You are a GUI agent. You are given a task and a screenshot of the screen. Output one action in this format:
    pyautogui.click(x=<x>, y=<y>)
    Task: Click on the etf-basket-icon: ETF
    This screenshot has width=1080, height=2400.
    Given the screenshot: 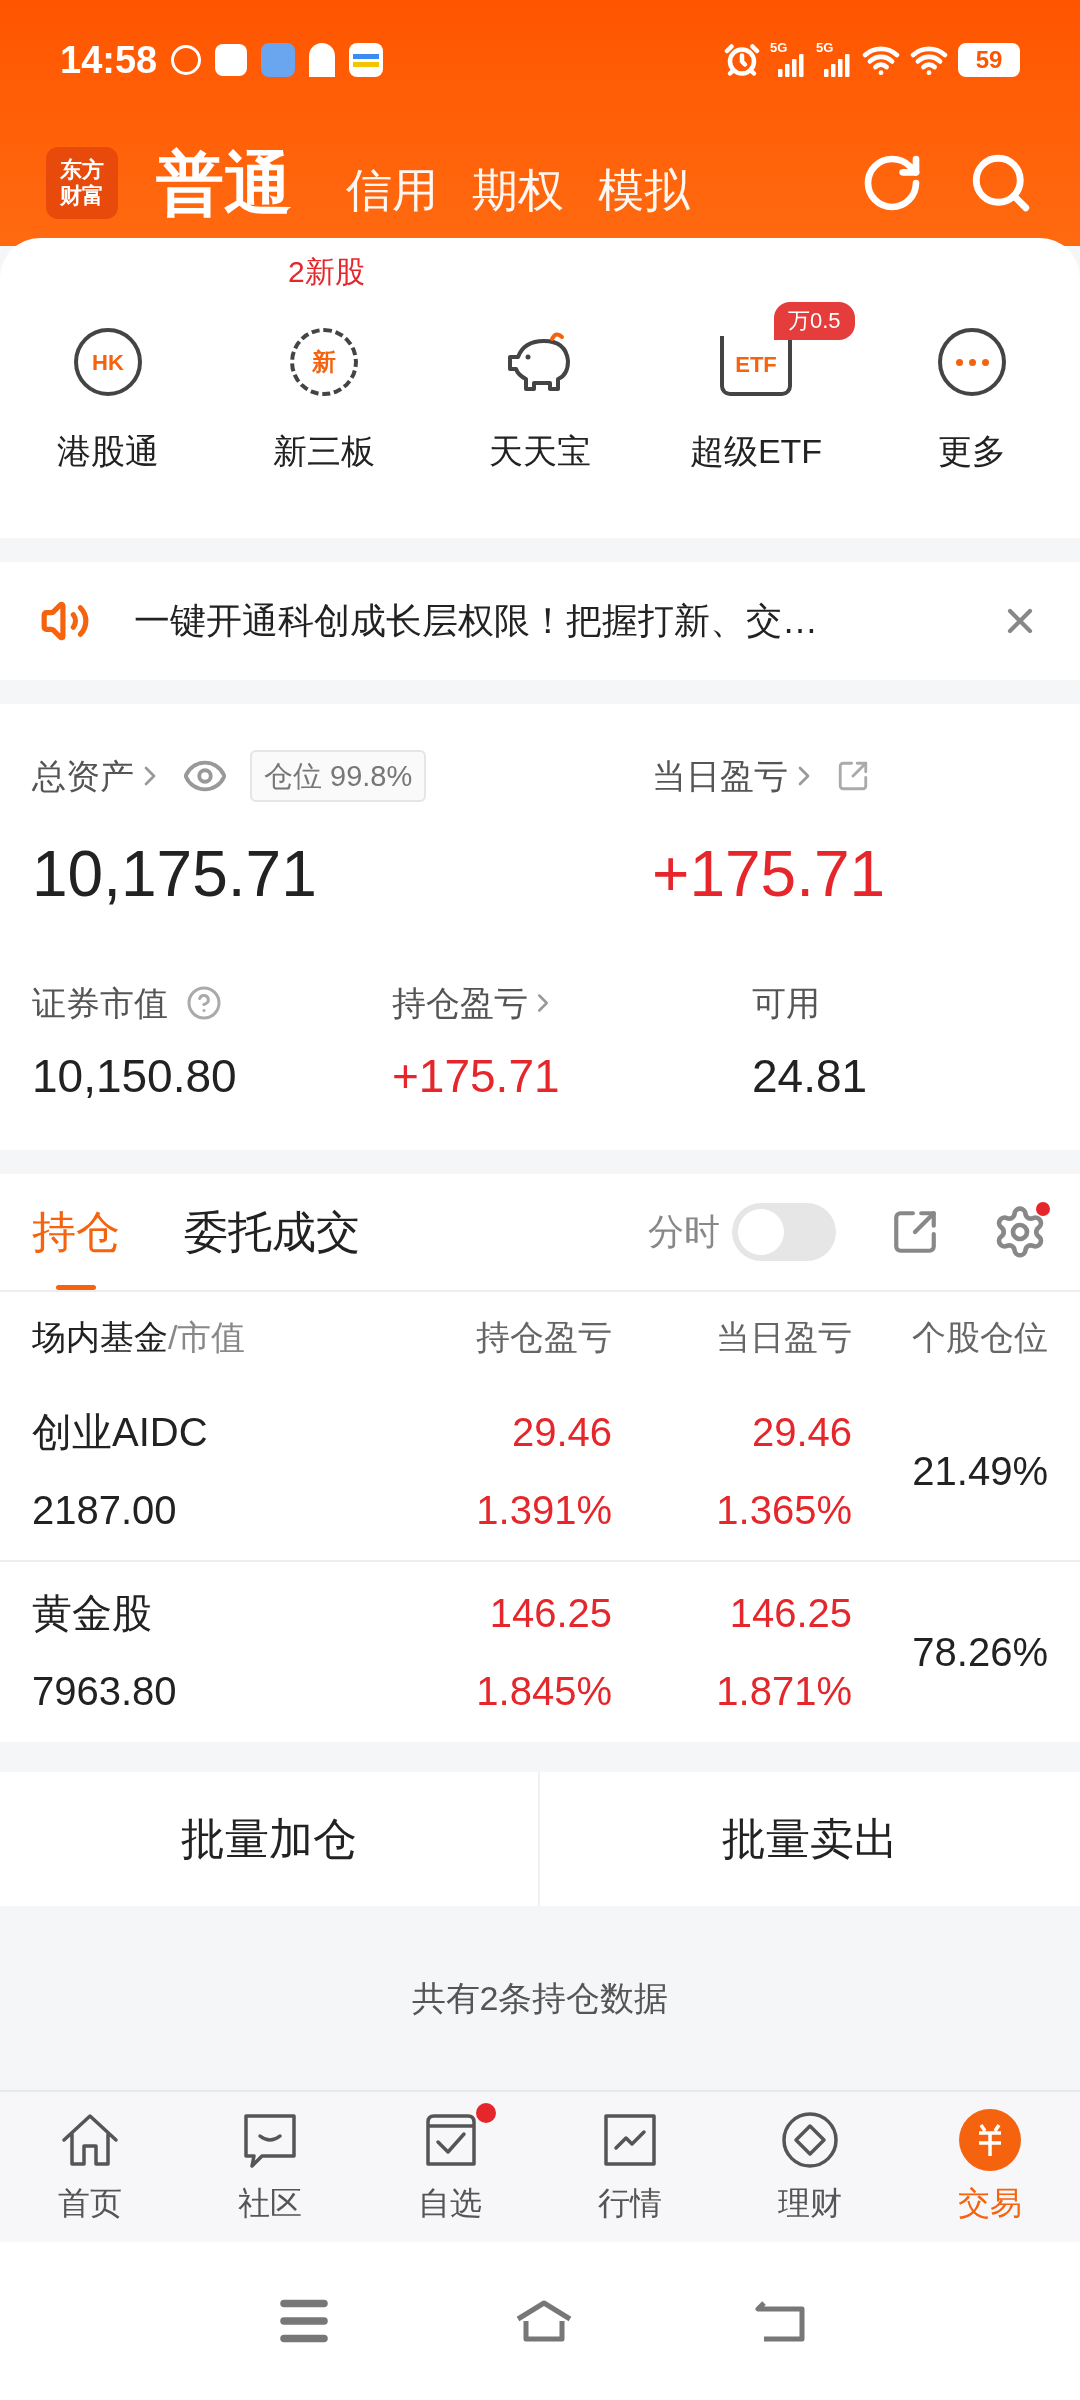 What is the action you would take?
    pyautogui.click(x=756, y=366)
    